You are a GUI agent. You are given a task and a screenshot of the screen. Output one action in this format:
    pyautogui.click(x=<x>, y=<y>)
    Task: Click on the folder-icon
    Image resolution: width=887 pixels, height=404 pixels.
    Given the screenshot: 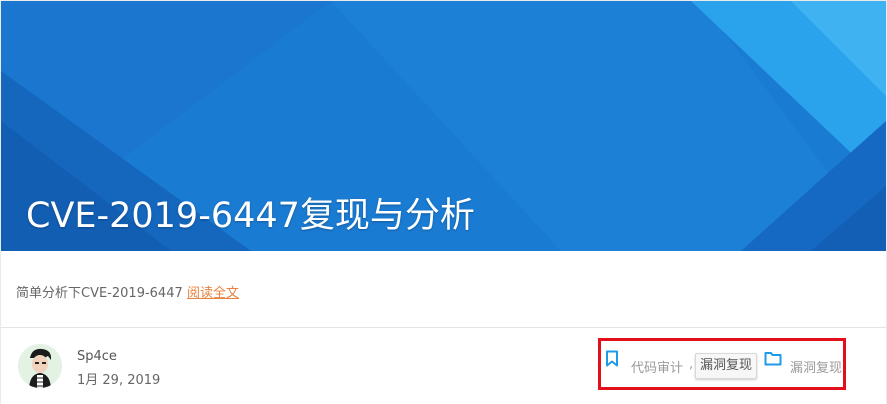 What is the action you would take?
    pyautogui.click(x=773, y=360)
    